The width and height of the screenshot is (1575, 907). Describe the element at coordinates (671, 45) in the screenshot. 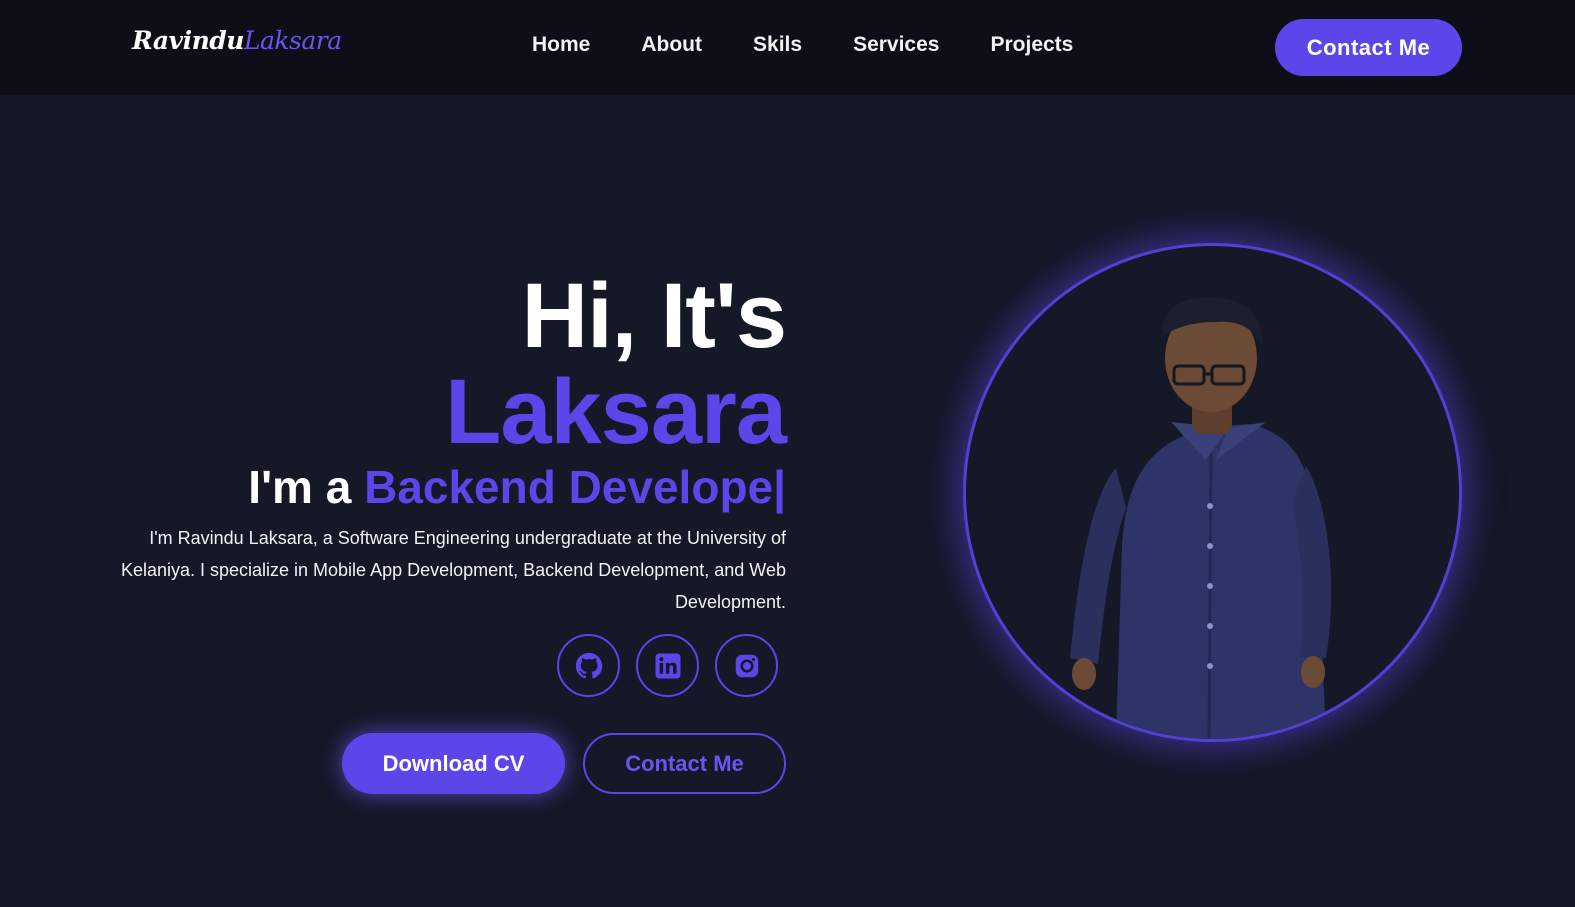

I see `nav-link-about: About` at that location.